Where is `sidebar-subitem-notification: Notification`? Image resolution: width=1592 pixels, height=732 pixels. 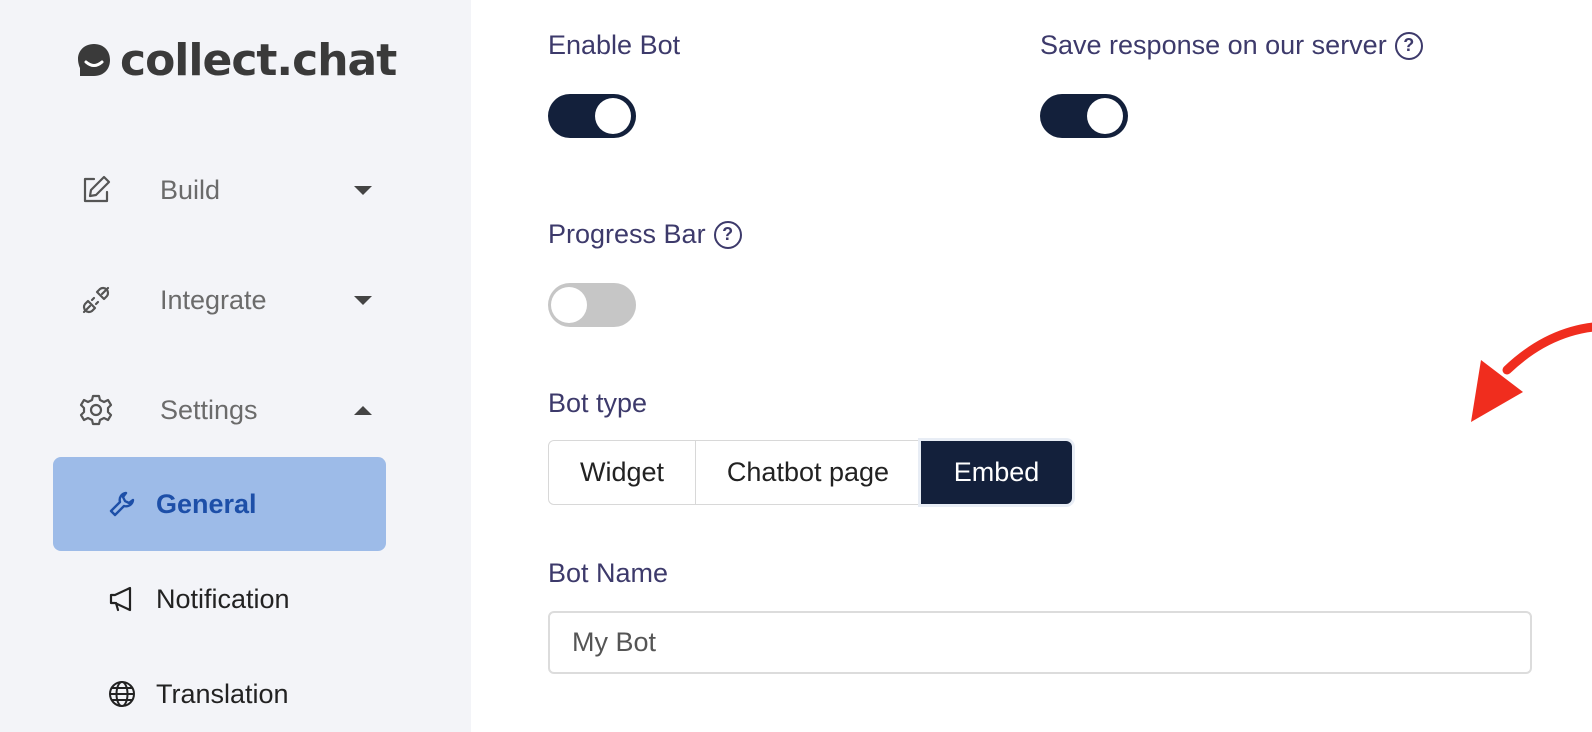 sidebar-subitem-notification: Notification is located at coordinates (219, 599).